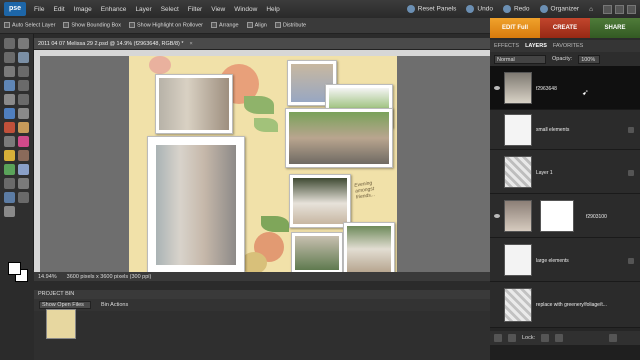 The image size is (640, 360). What do you see at coordinates (9, 141) in the screenshot?
I see `clone-stamp-tool-icon` at bounding box center [9, 141].